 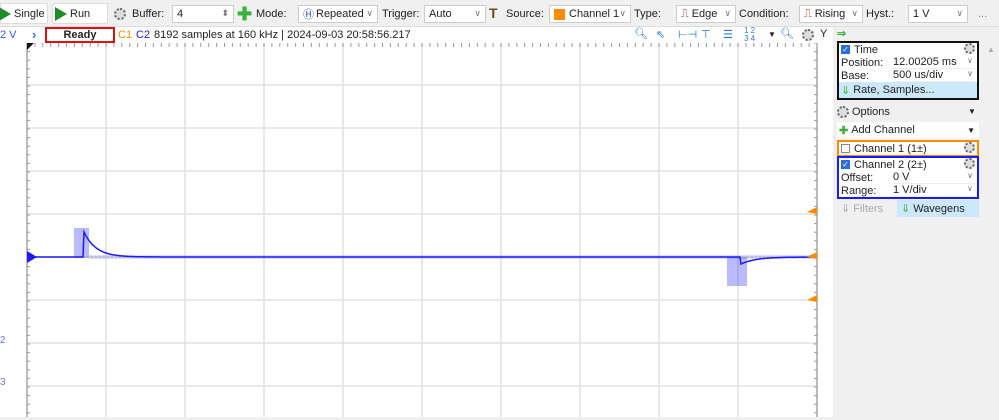 What do you see at coordinates (641, 33) in the screenshot?
I see `zoom-icon: 🔍︎` at bounding box center [641, 33].